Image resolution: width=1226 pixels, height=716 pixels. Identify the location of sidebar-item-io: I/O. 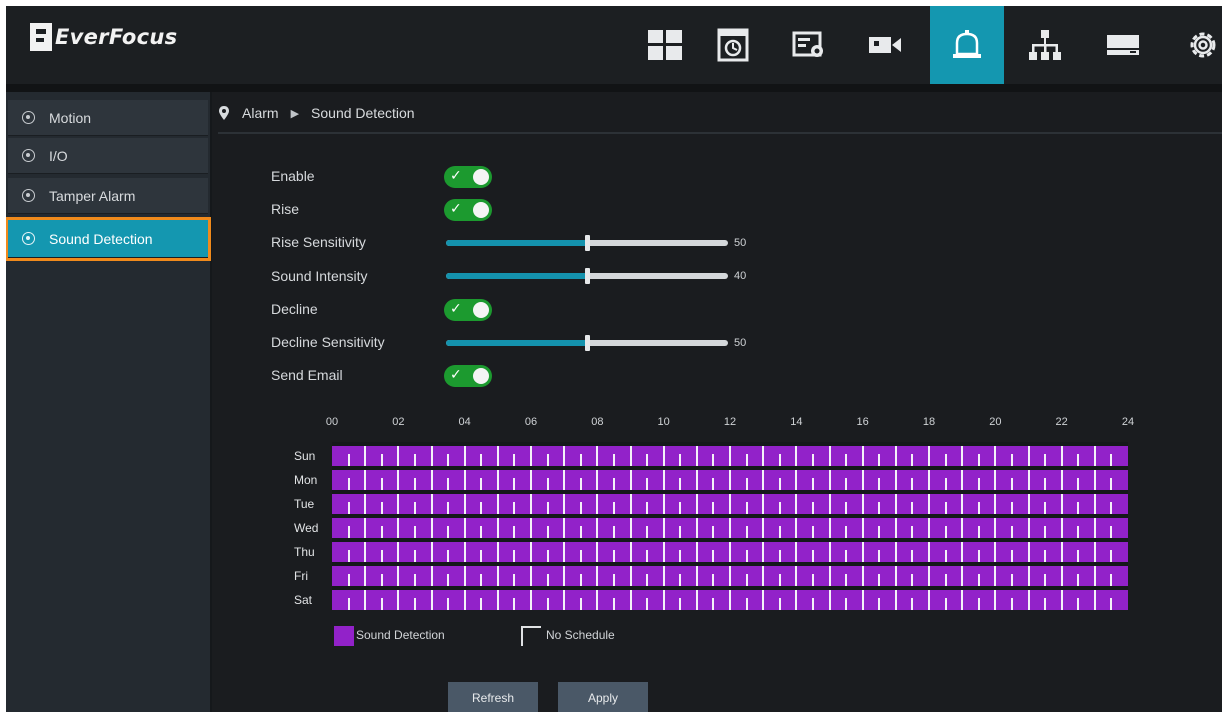
(108, 156).